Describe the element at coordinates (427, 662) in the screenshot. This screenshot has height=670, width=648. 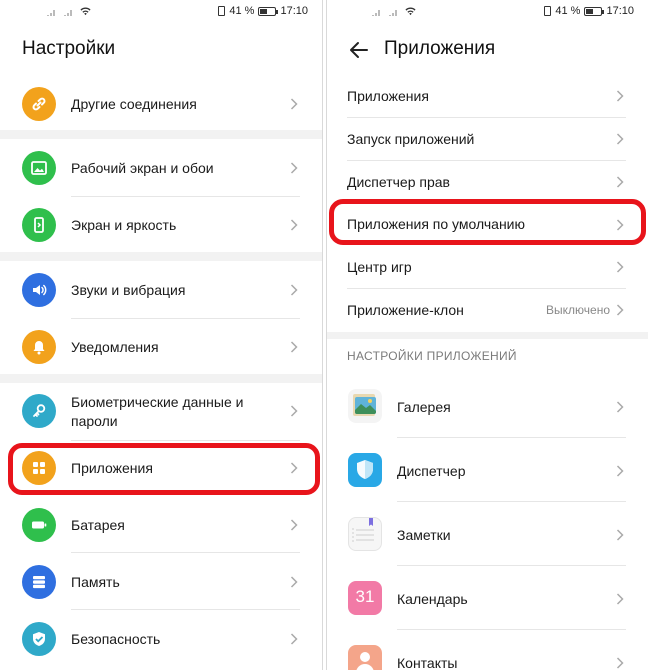
I see `app-item-label: Контакты` at that location.